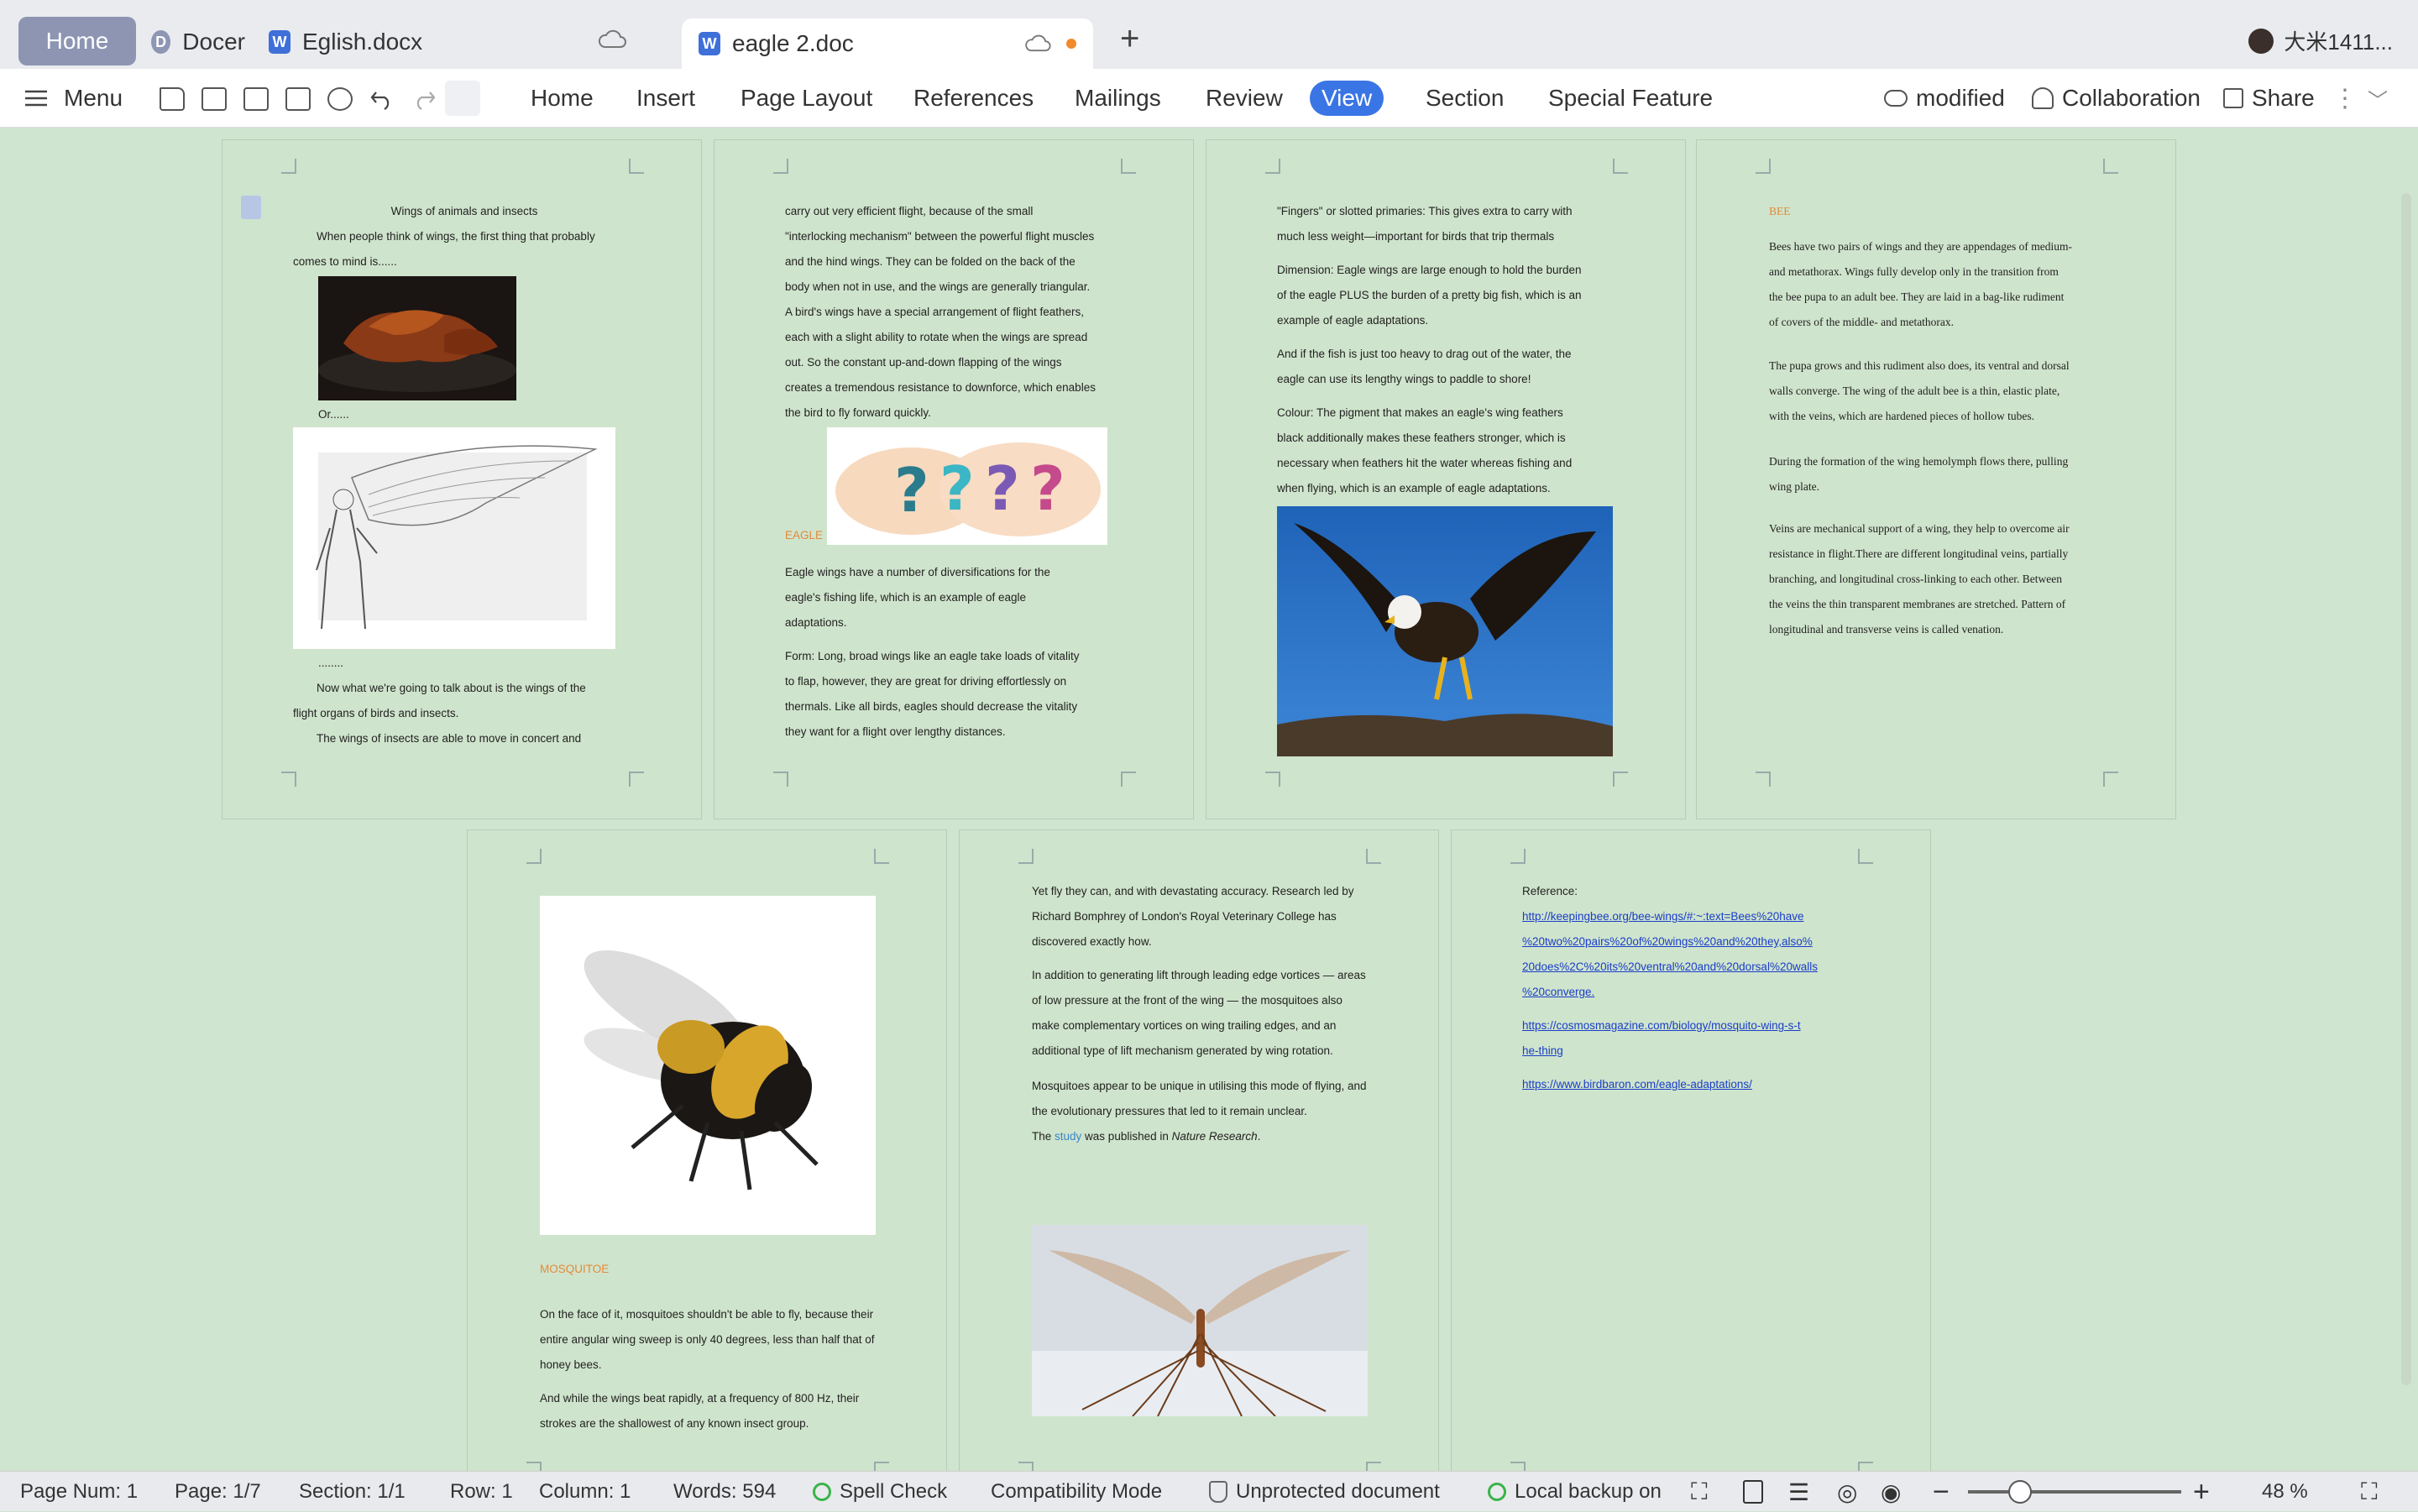 This screenshot has width=2418, height=1512. I want to click on fit-page-icon: ⛶, so click(2369, 1492).